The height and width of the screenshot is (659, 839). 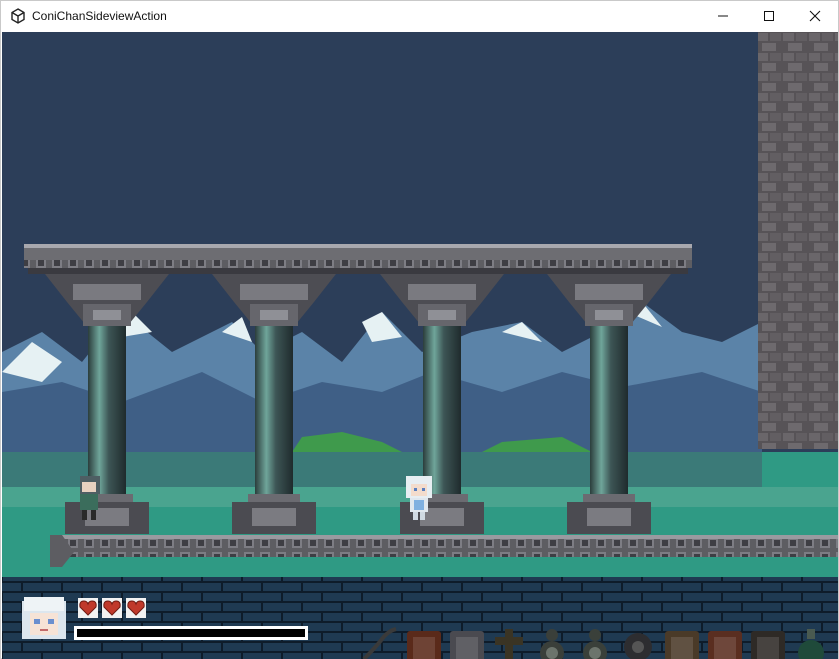 I want to click on item-slots, so click(x=593, y=643).